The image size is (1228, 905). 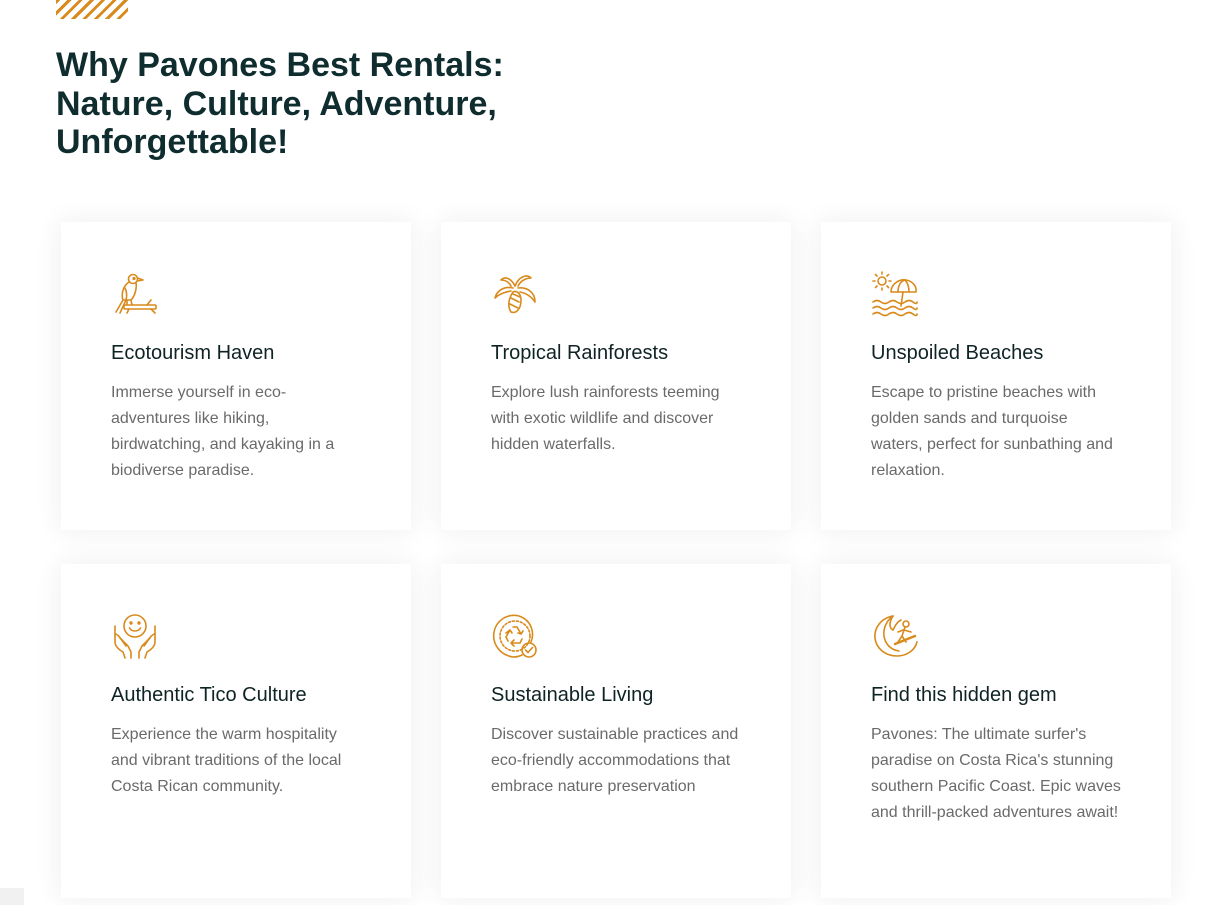 I want to click on page-corner, so click(x=12, y=896).